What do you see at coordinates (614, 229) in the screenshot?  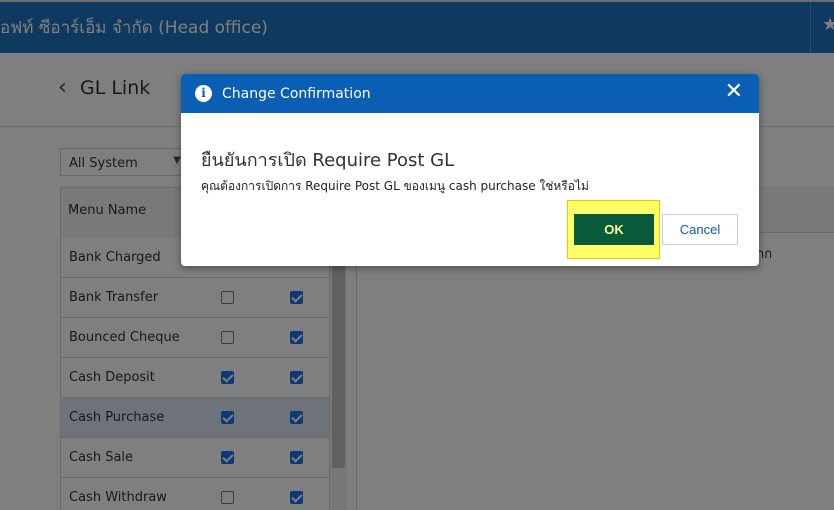 I see `ok-button: OK` at bounding box center [614, 229].